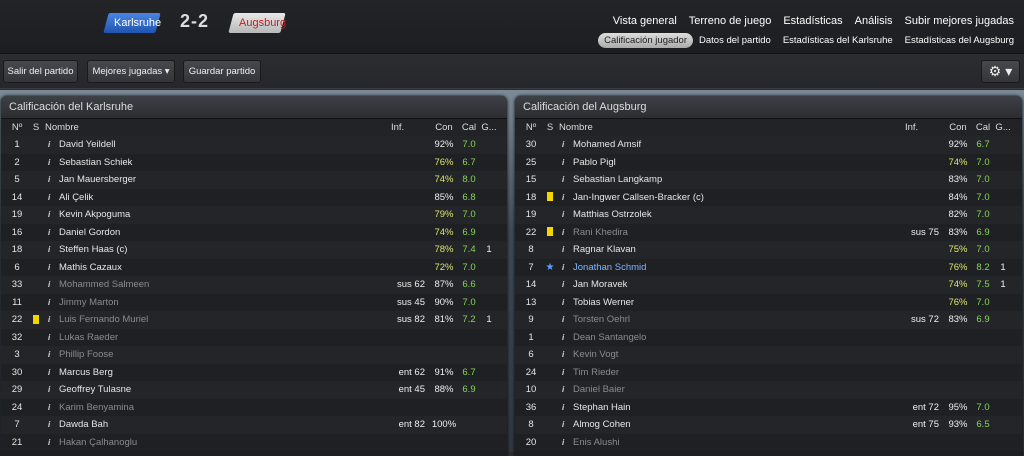 Image resolution: width=1024 pixels, height=456 pixels. I want to click on table-row: 36 i Stephan Hain ent 72 95% 7.0, so click(768, 407).